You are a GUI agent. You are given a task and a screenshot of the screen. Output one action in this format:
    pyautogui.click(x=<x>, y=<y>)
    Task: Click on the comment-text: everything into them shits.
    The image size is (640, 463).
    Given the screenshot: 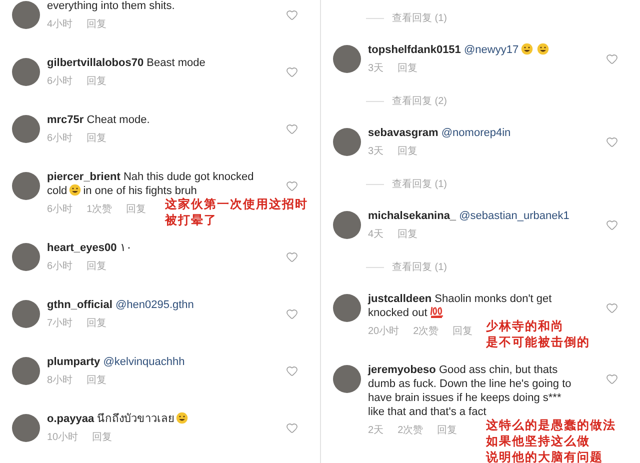 What is the action you would take?
    pyautogui.click(x=111, y=6)
    